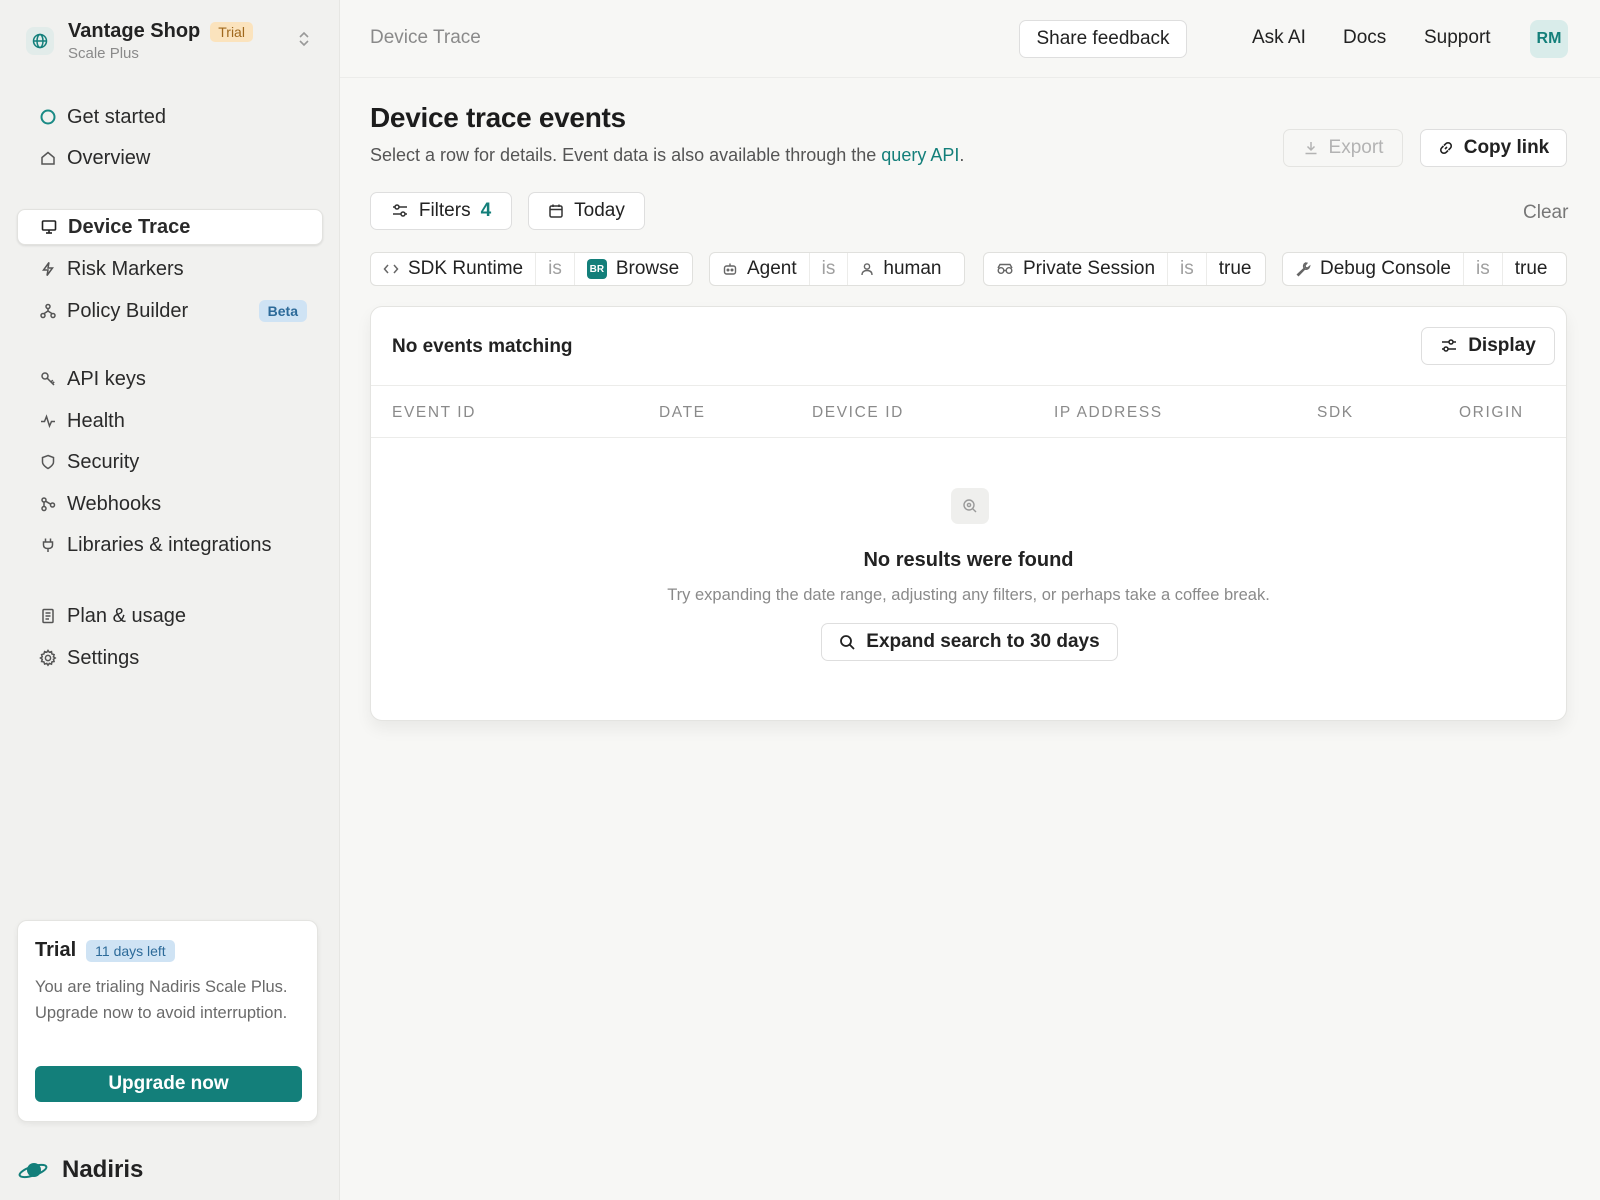  I want to click on page-subtitle-end: ., so click(962, 155).